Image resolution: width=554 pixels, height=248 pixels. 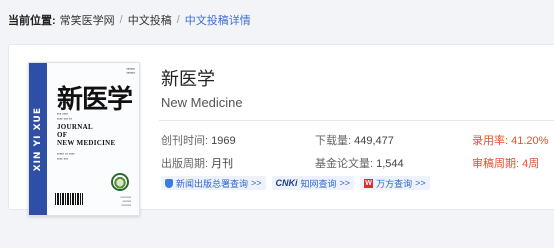 I want to click on wanfang-logo-icon: W, so click(x=369, y=183).